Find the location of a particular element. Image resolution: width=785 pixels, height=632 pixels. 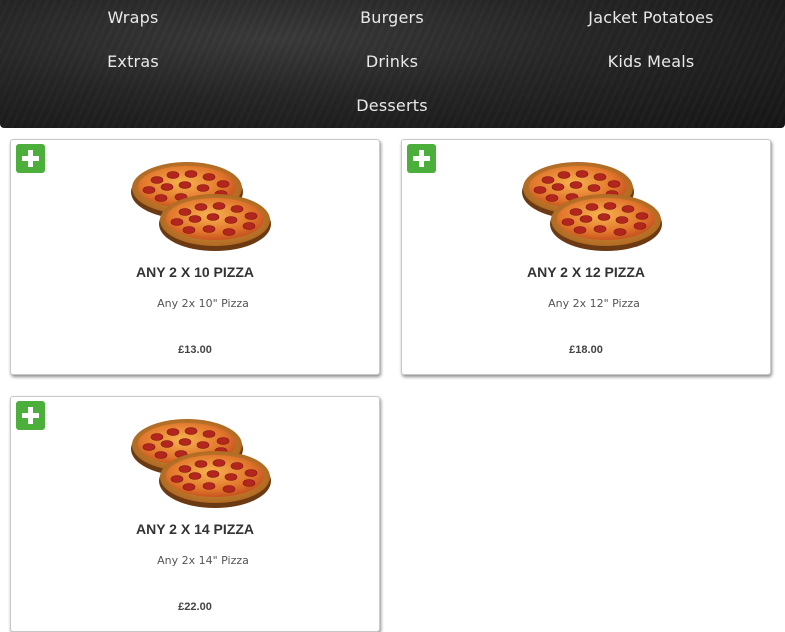

nav-item-wraps: Wraps is located at coordinates (133, 18).